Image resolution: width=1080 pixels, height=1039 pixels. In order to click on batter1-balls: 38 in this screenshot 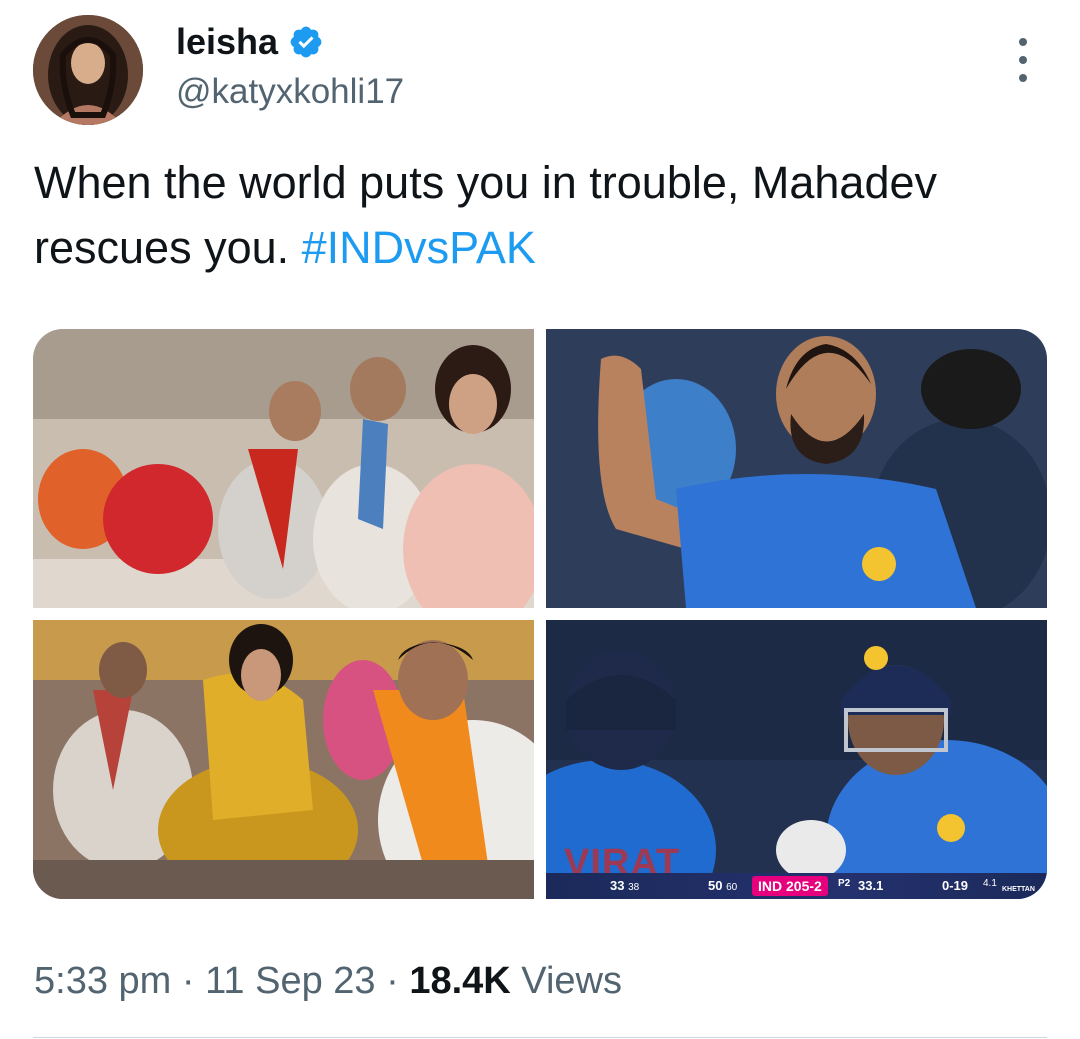, I will do `click(634, 887)`.